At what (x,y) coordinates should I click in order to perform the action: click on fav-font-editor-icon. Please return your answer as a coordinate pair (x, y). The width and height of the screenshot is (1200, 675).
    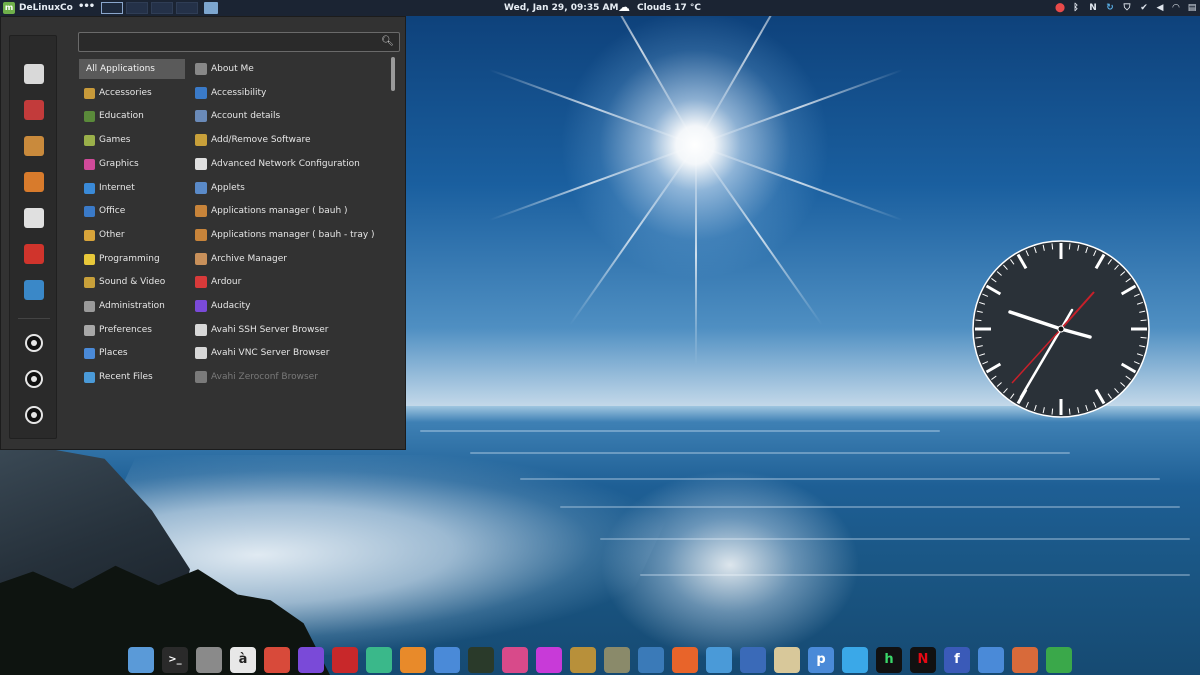
    Looking at the image, I should click on (34, 254).